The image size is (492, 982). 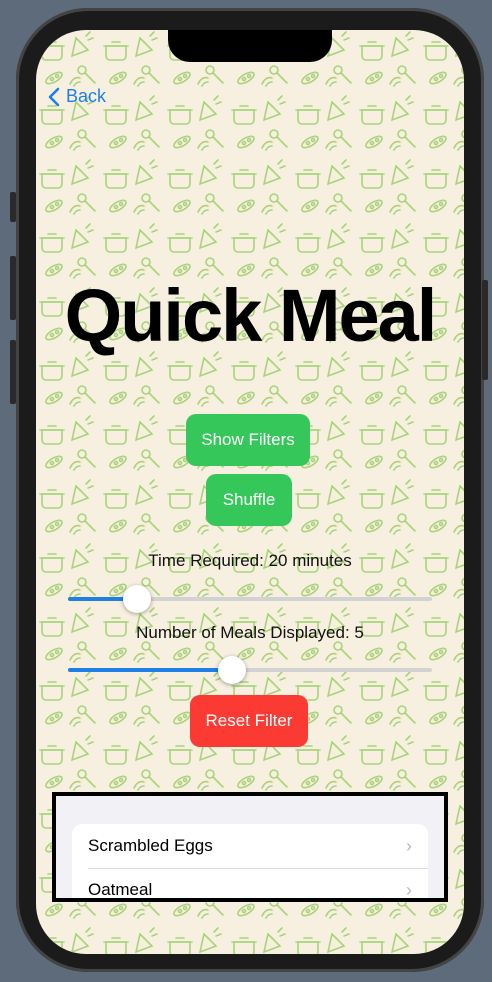 I want to click on power-button, so click(x=485, y=330).